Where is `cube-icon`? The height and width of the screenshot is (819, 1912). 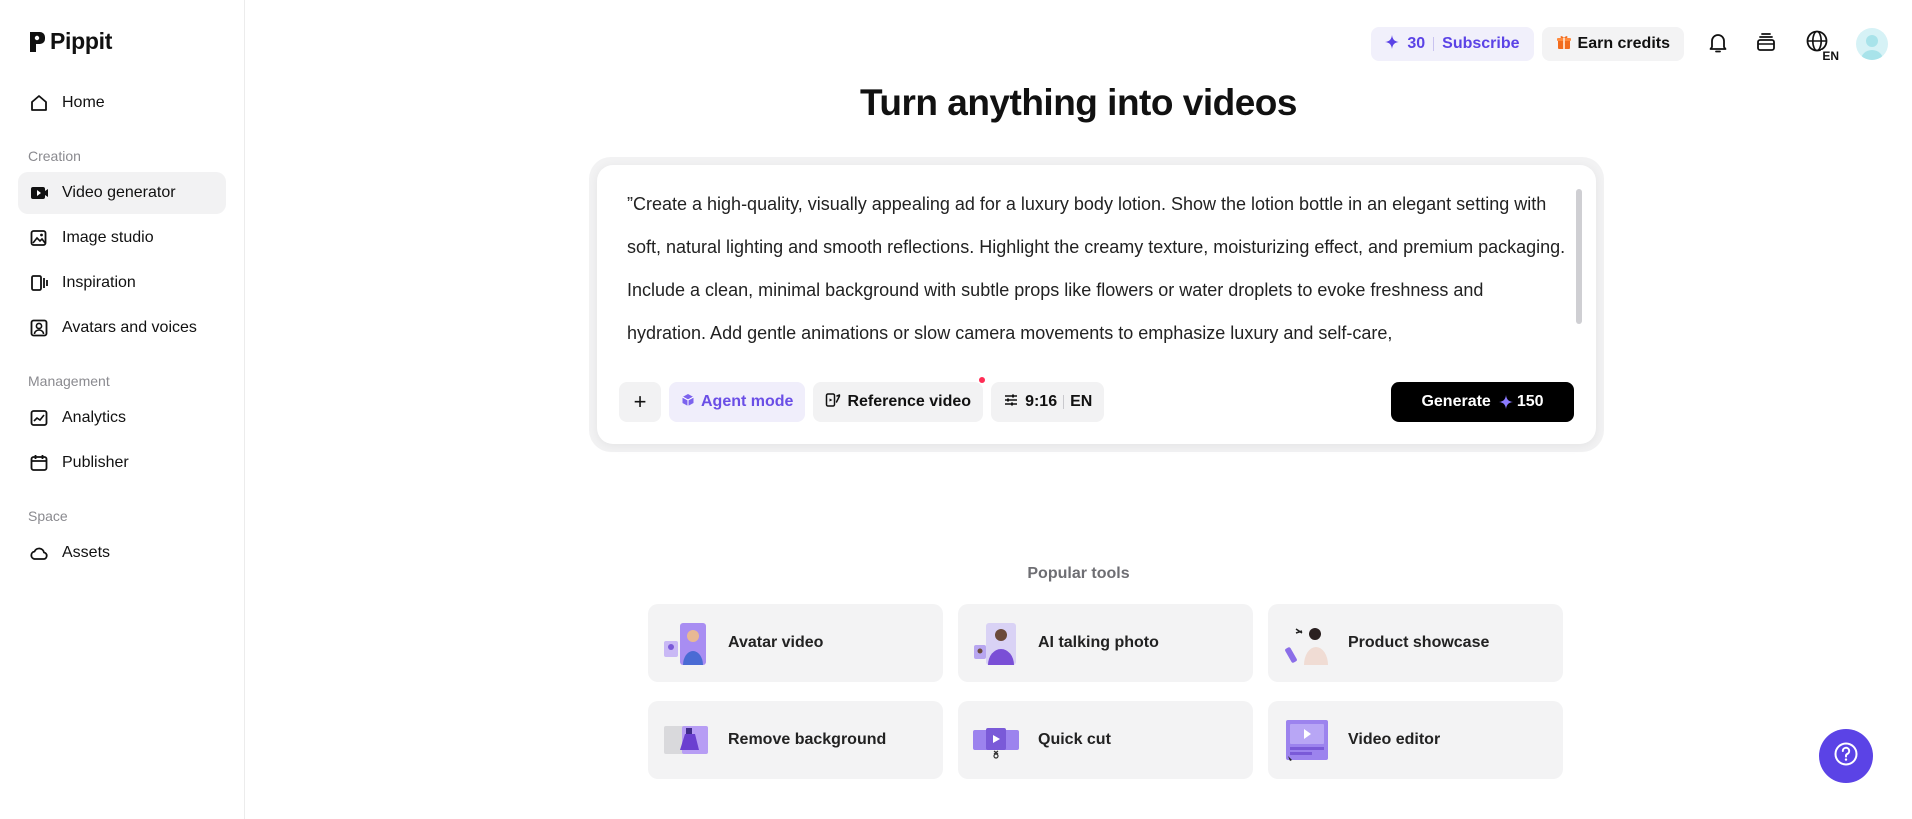
cube-icon is located at coordinates (688, 402).